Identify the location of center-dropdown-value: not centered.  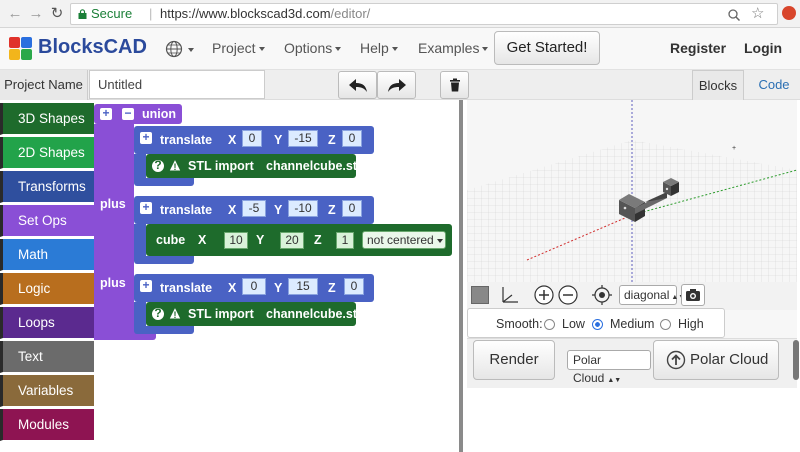
(400, 240).